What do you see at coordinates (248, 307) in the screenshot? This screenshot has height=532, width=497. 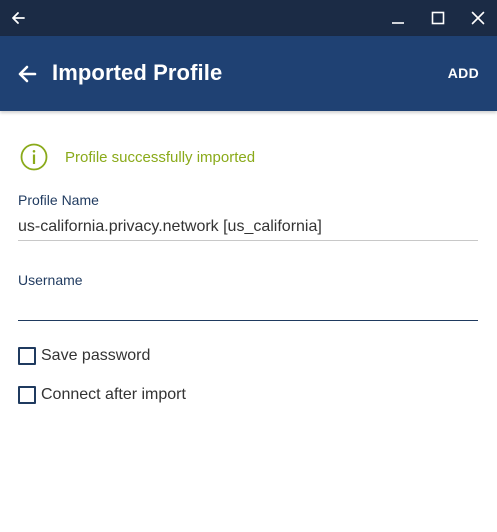 I see `username-input` at bounding box center [248, 307].